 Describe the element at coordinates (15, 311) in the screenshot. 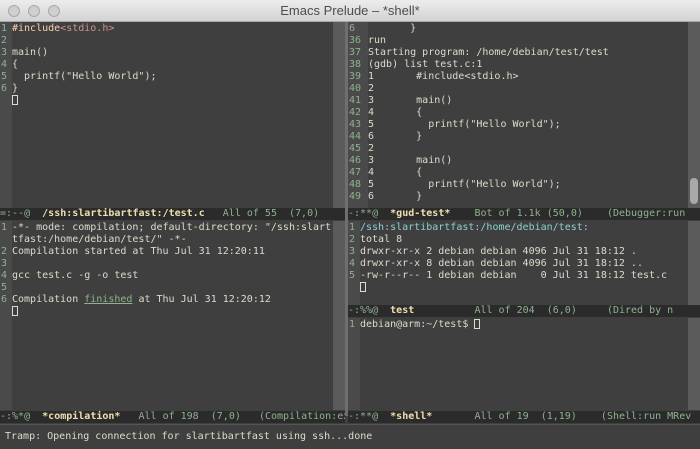

I see `text-cursor` at that location.